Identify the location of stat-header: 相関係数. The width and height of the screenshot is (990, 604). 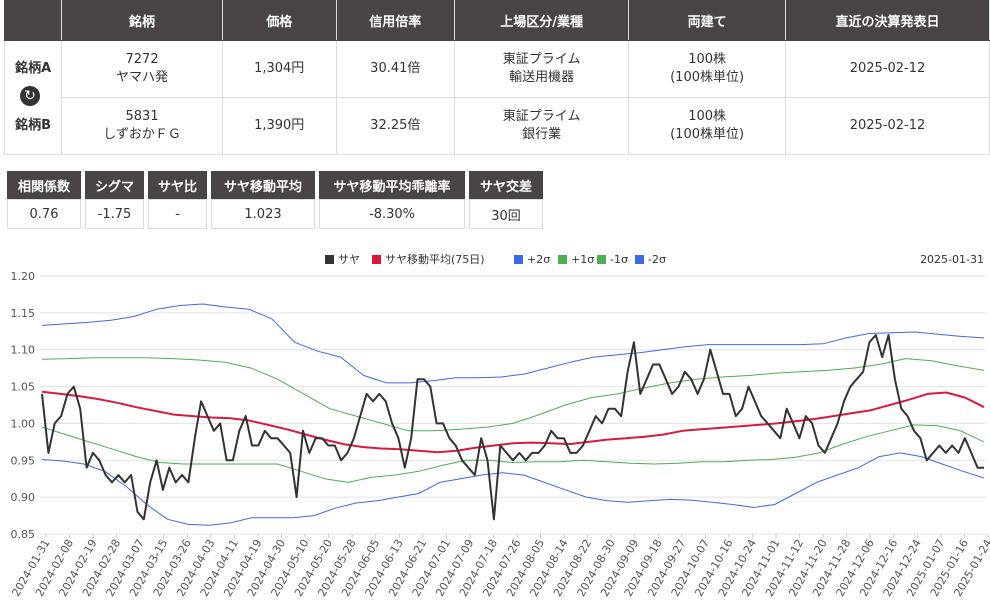
(44, 185).